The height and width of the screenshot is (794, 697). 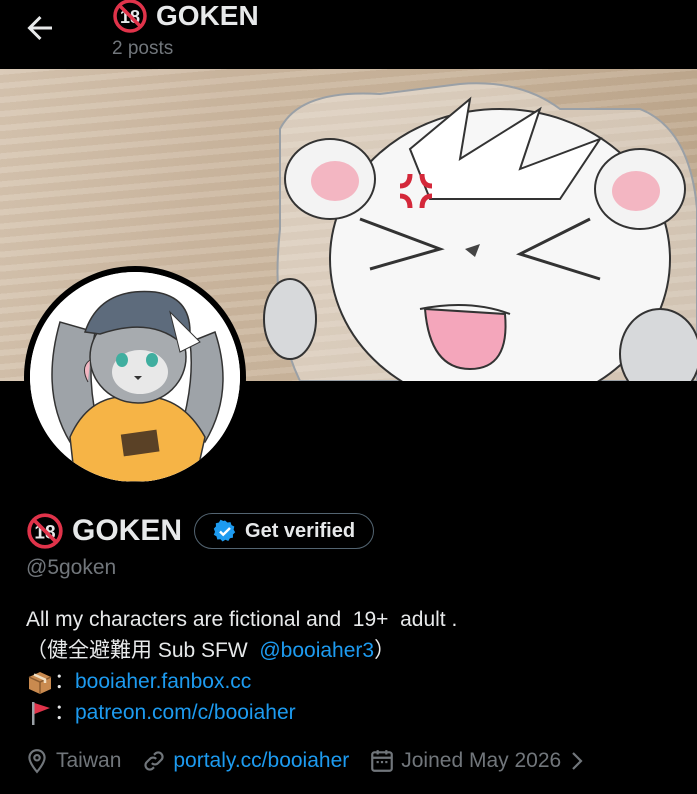 I want to click on website-item: portaly.cc/booiaher, so click(x=245, y=761).